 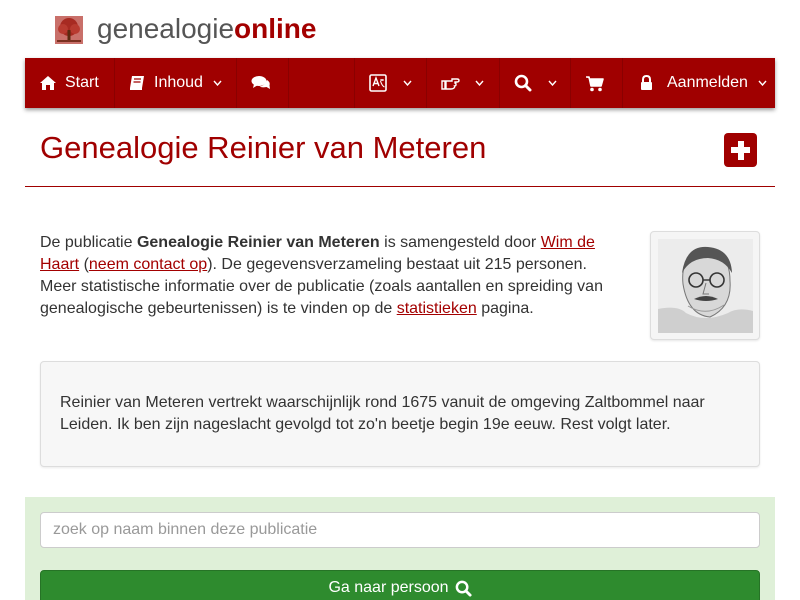 I want to click on nav-hand, so click(x=463, y=83).